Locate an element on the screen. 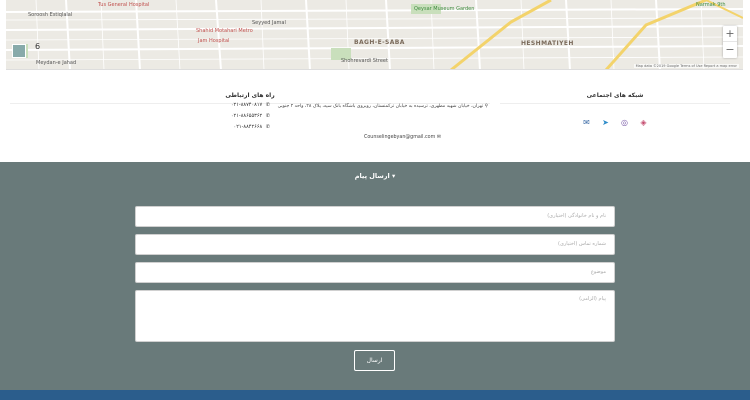 The width and height of the screenshot is (750, 400). message-textarea: پیام (الزامی) is located at coordinates (375, 316).